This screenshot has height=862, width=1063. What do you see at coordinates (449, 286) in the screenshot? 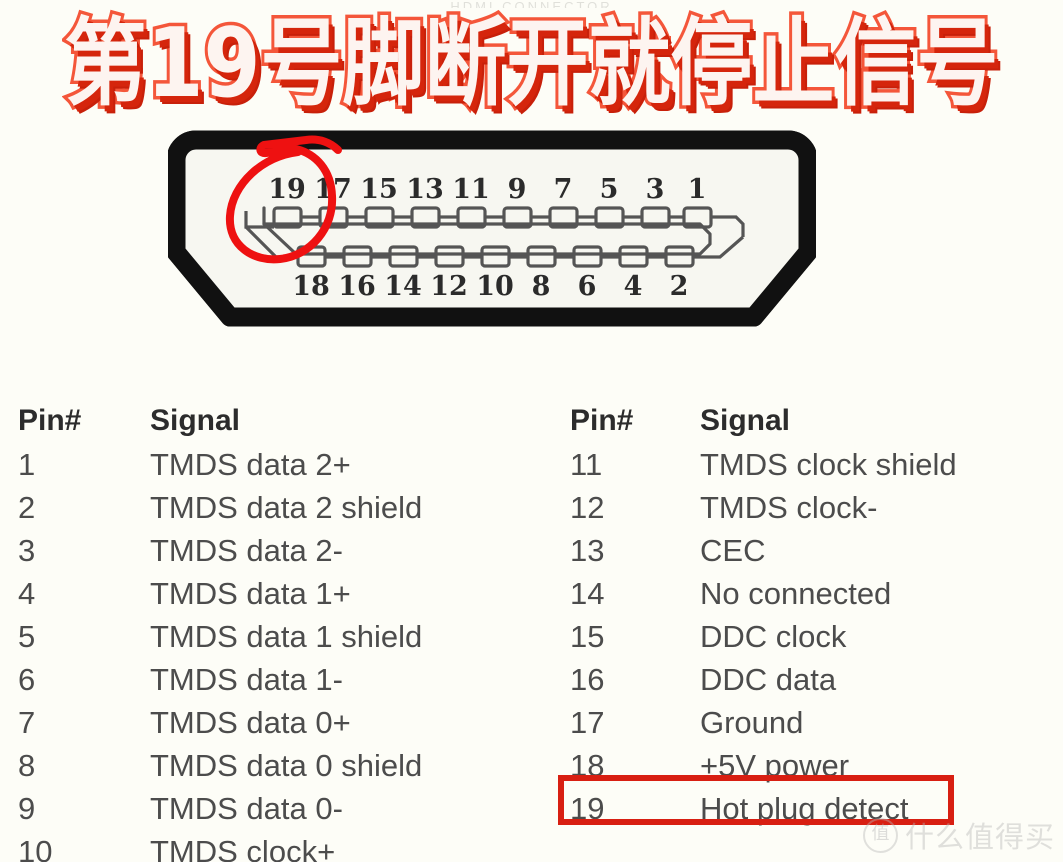
I see `pin-label-12: 12` at bounding box center [449, 286].